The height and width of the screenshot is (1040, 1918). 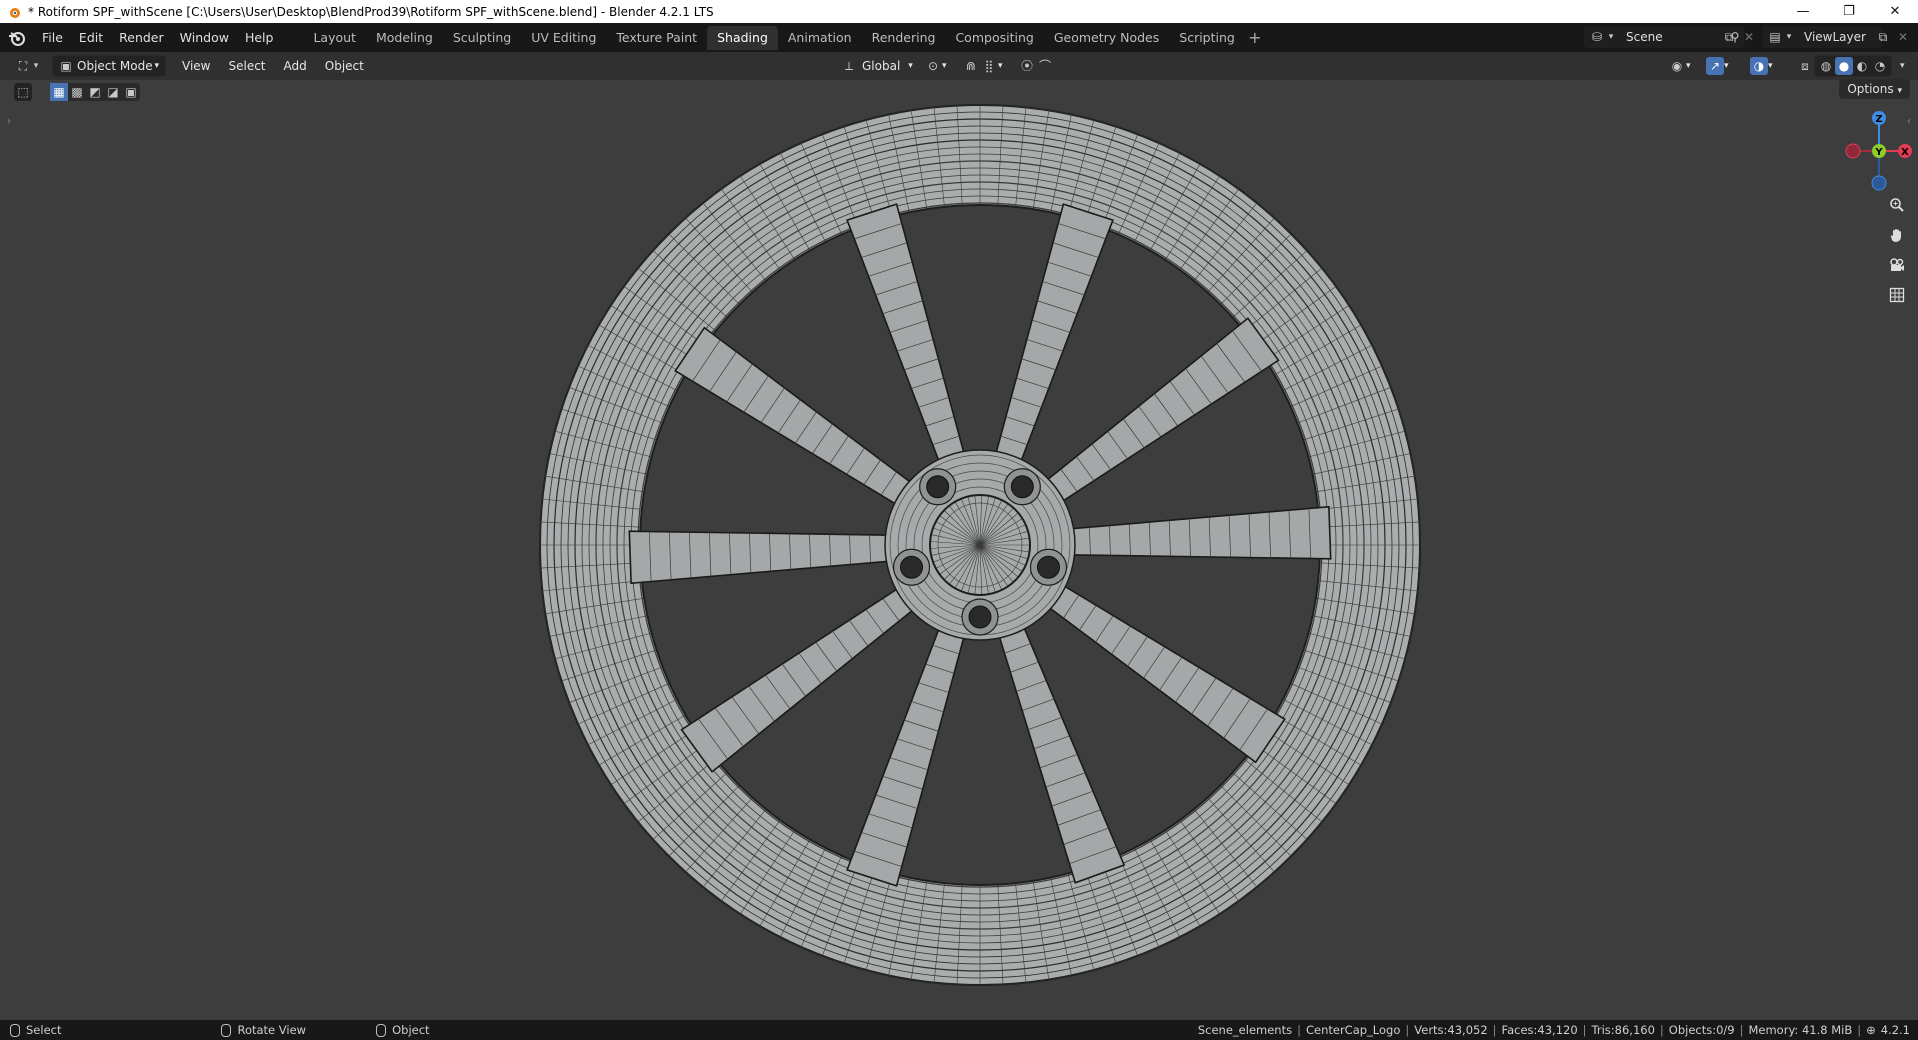 I want to click on menu-add: Add, so click(x=295, y=66).